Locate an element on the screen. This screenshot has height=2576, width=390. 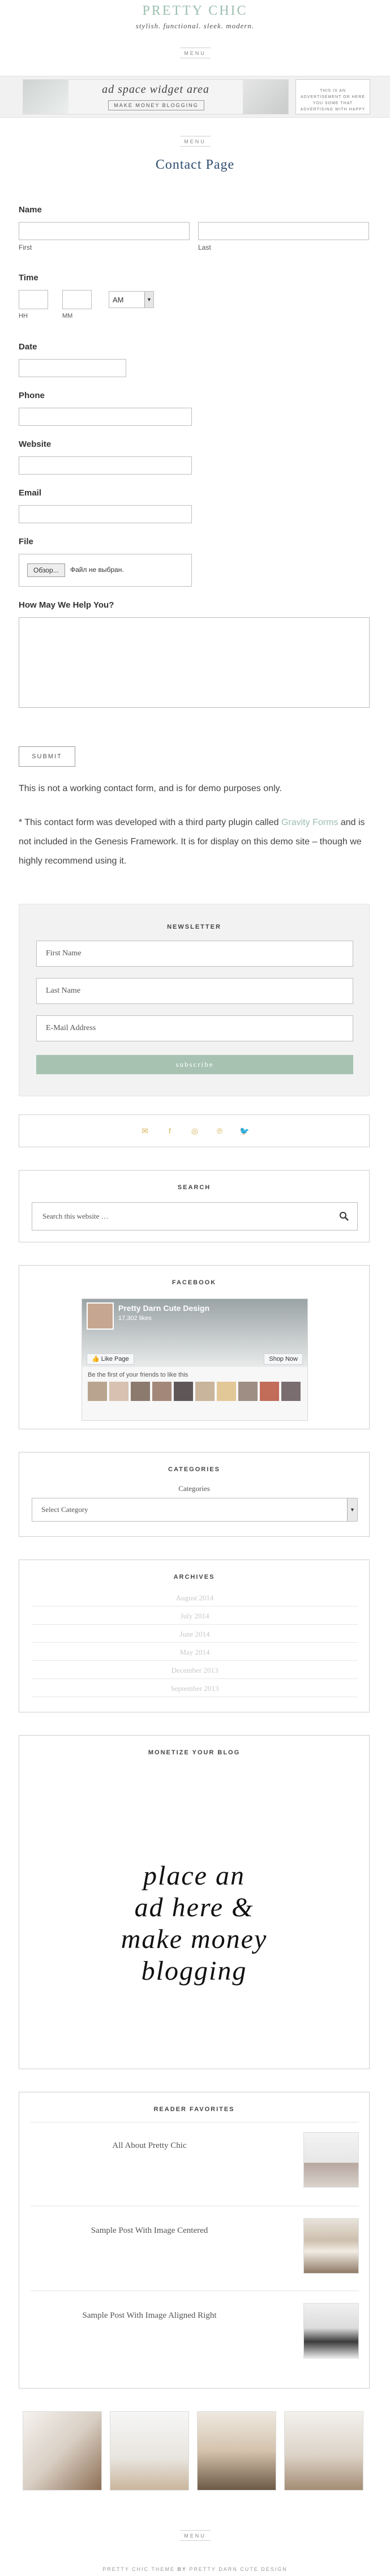
social-widget: ✉ f ◎ ℗ 🐦 is located at coordinates (194, 1130).